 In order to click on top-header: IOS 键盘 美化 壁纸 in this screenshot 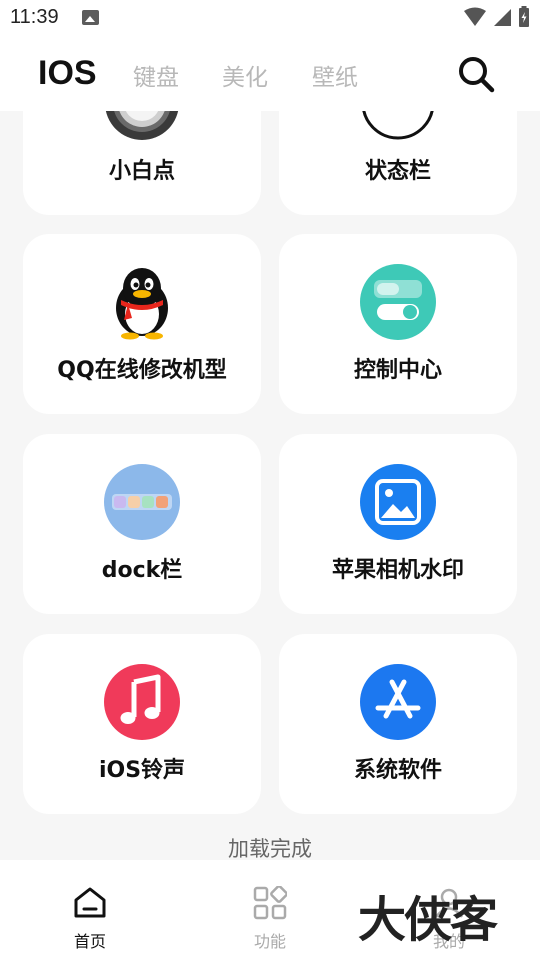, I will do `click(270, 73)`.